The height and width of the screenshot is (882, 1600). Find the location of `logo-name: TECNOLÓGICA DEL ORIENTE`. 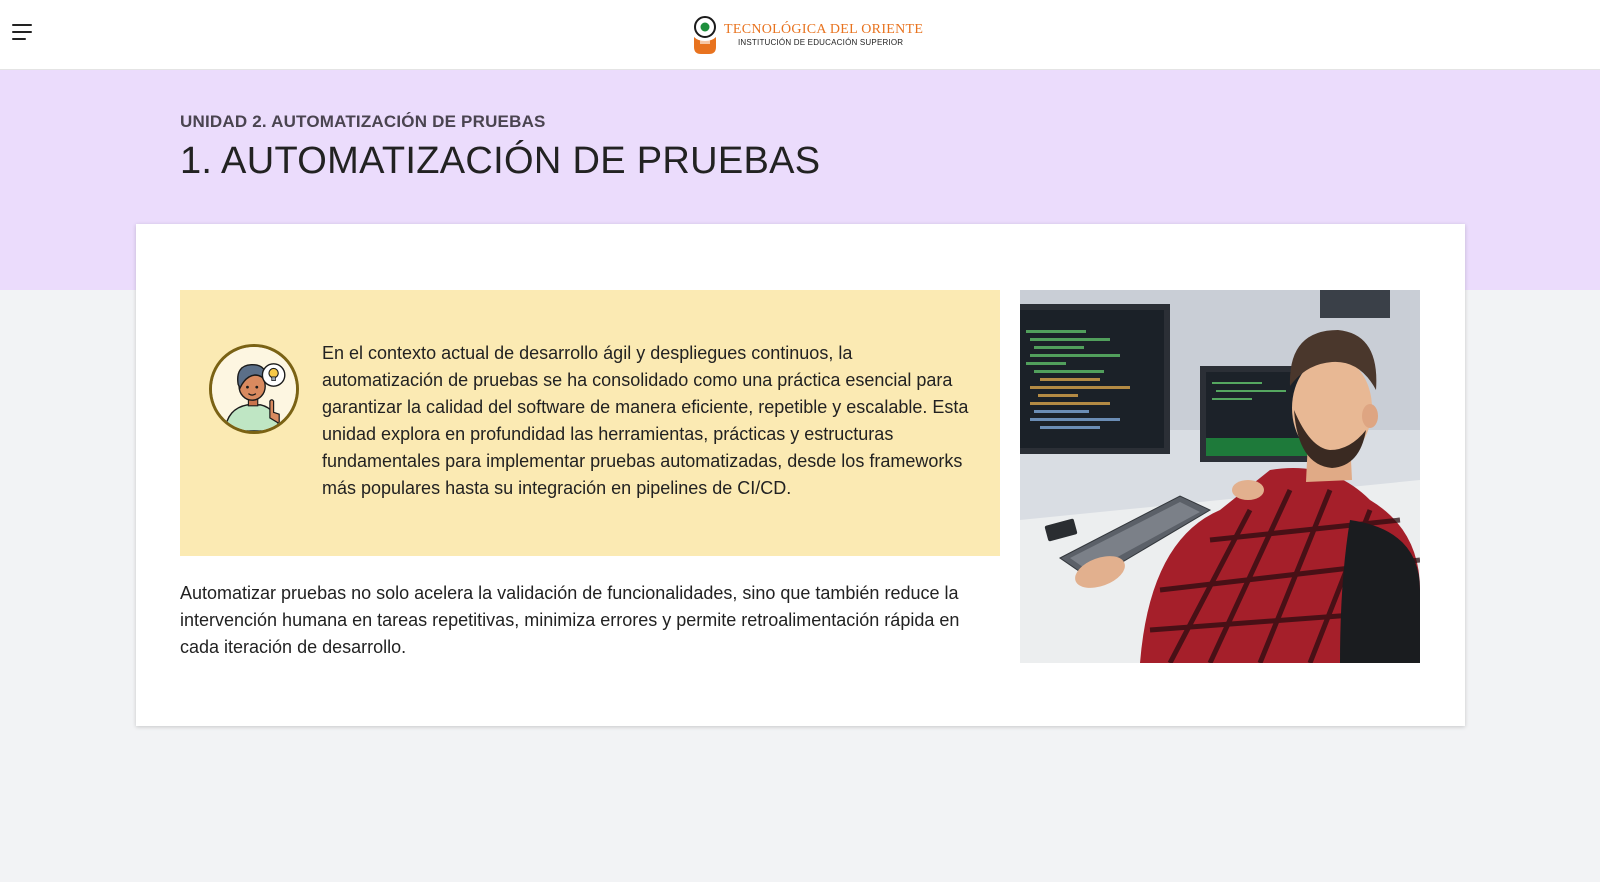

logo-name: TECNOLÓGICA DEL ORIENTE is located at coordinates (824, 29).